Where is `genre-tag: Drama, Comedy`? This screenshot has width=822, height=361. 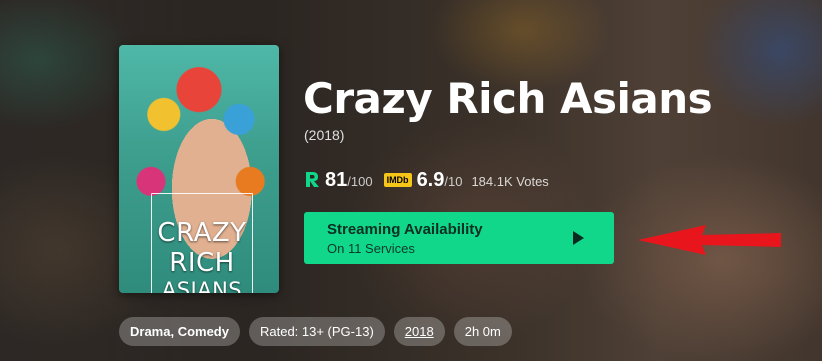
genre-tag: Drama, Comedy is located at coordinates (179, 331).